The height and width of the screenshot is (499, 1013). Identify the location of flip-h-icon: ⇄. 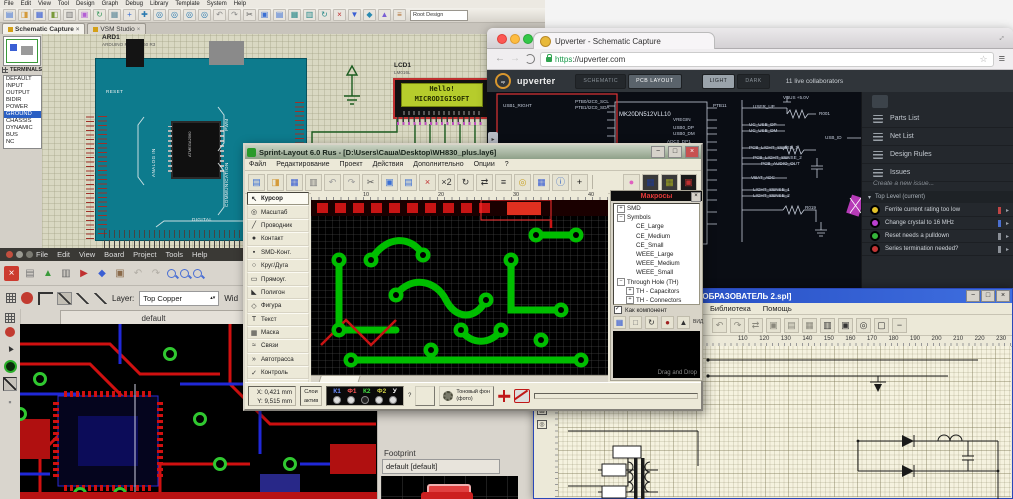
(755, 325).